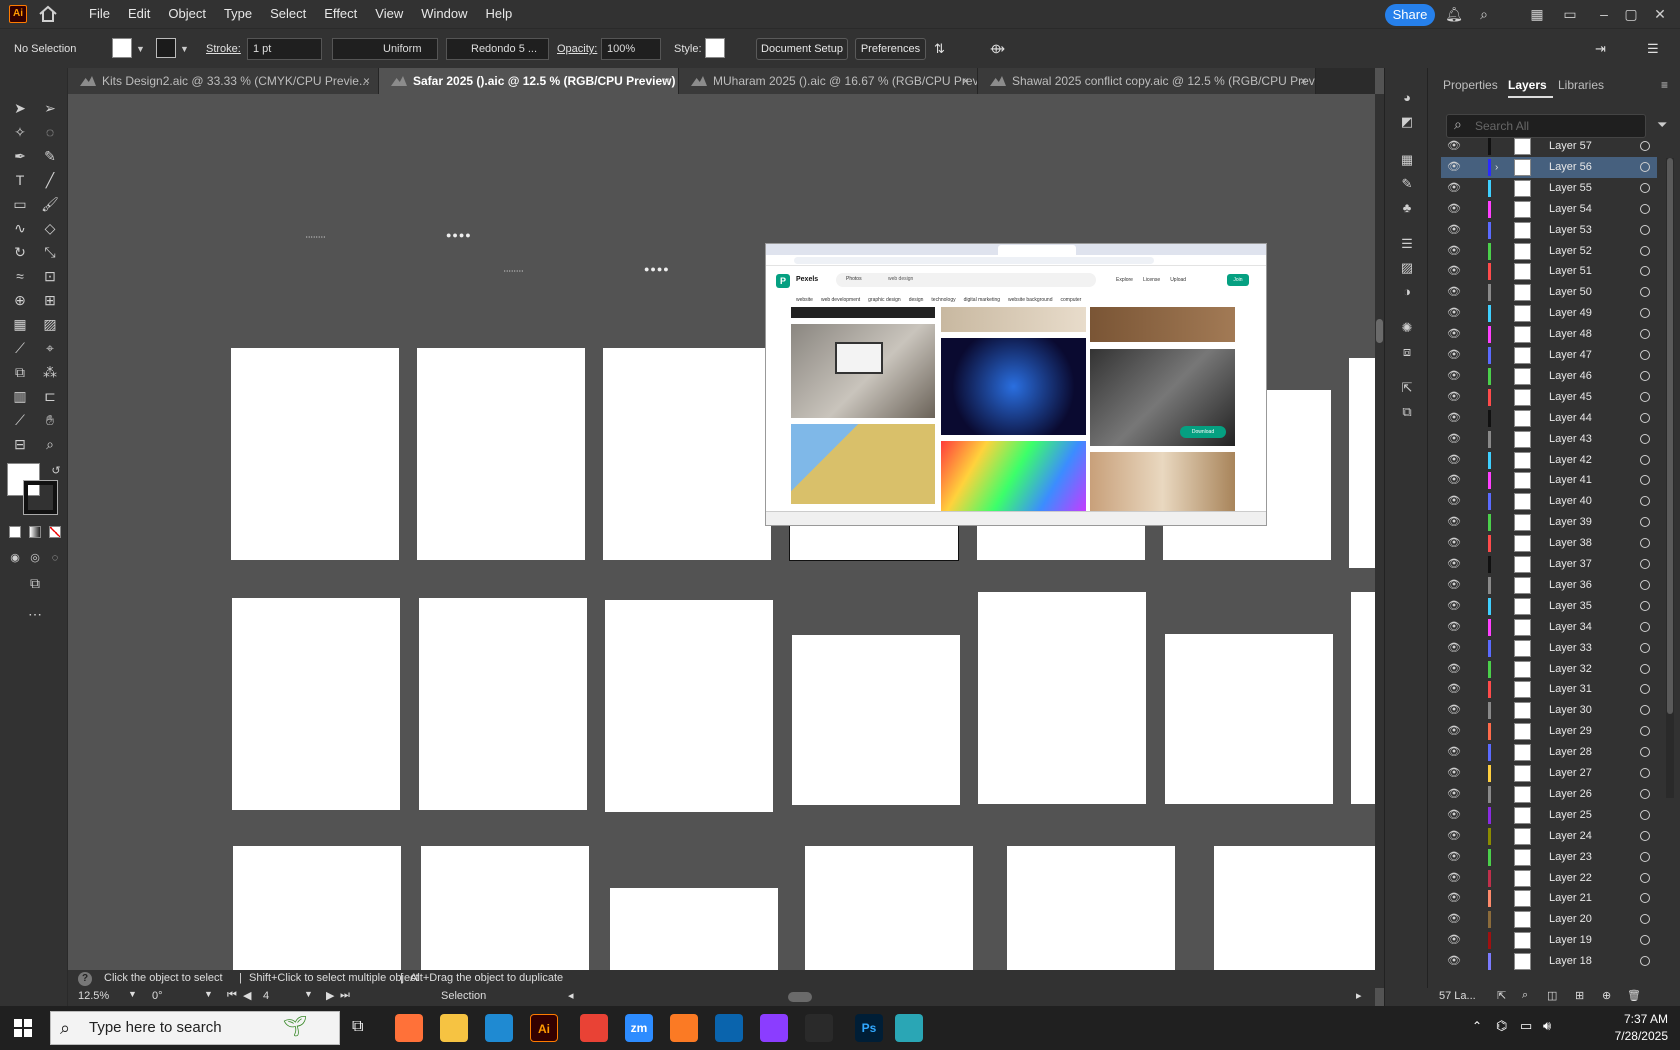 This screenshot has width=1680, height=1050. Describe the element at coordinates (890, 49) in the screenshot. I see `preferences-button: Preferences` at that location.